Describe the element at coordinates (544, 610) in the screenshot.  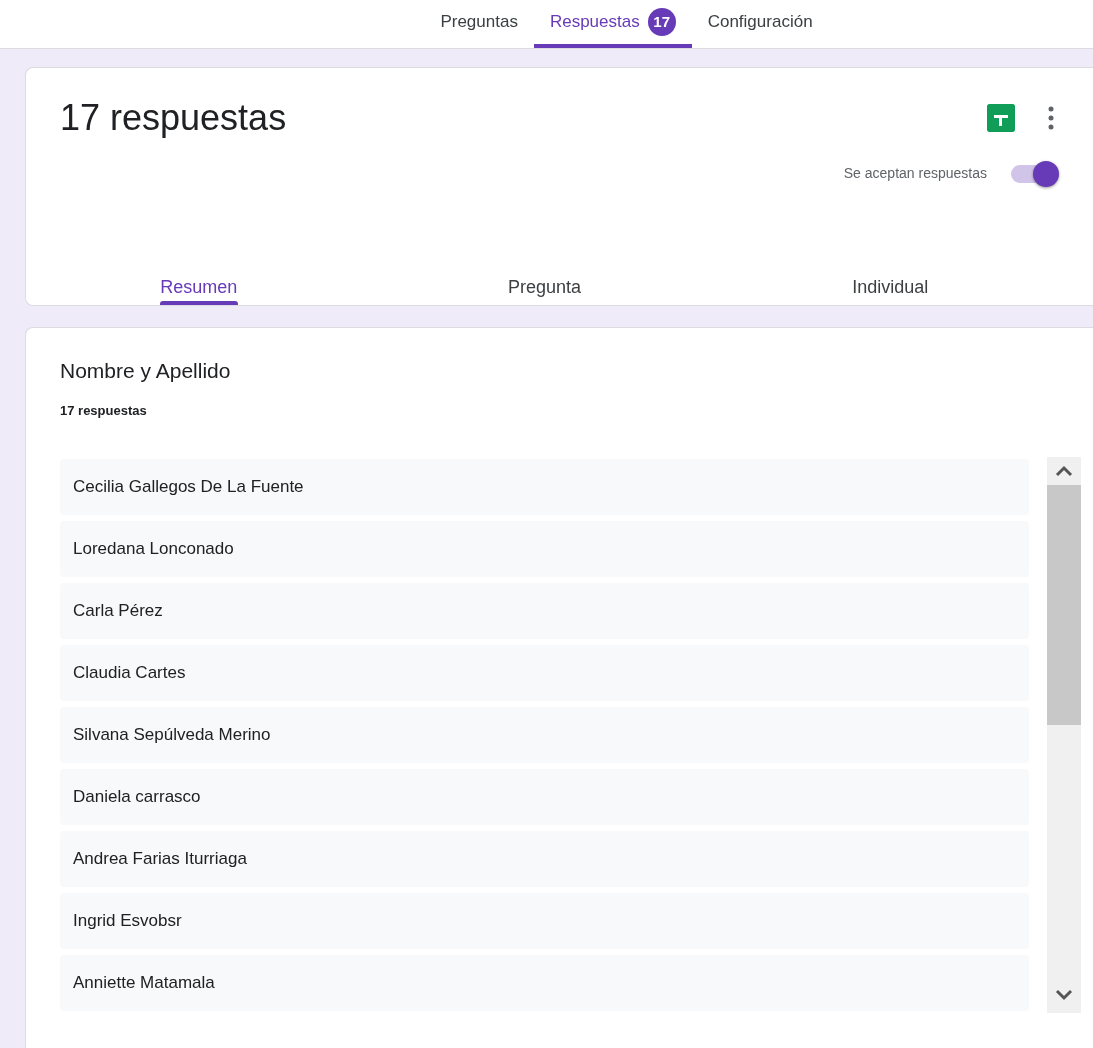
I see `answer-row: Carla Pérez` at that location.